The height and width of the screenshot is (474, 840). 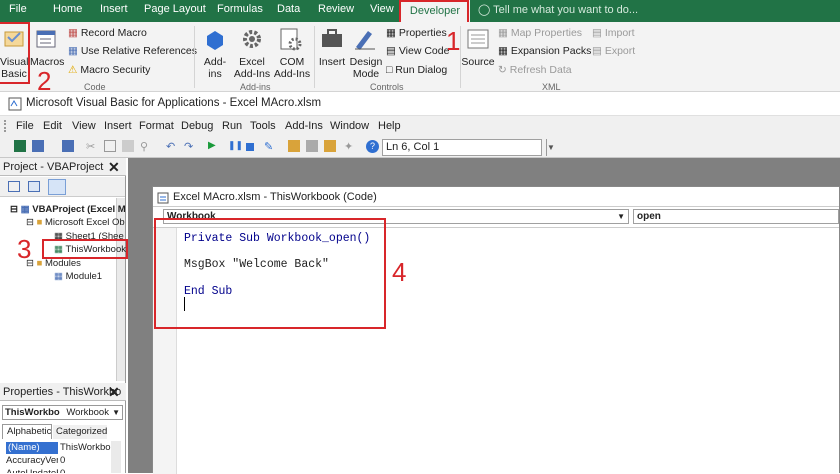 What do you see at coordinates (118, 126) in the screenshot?
I see `menu-insert: Insert` at bounding box center [118, 126].